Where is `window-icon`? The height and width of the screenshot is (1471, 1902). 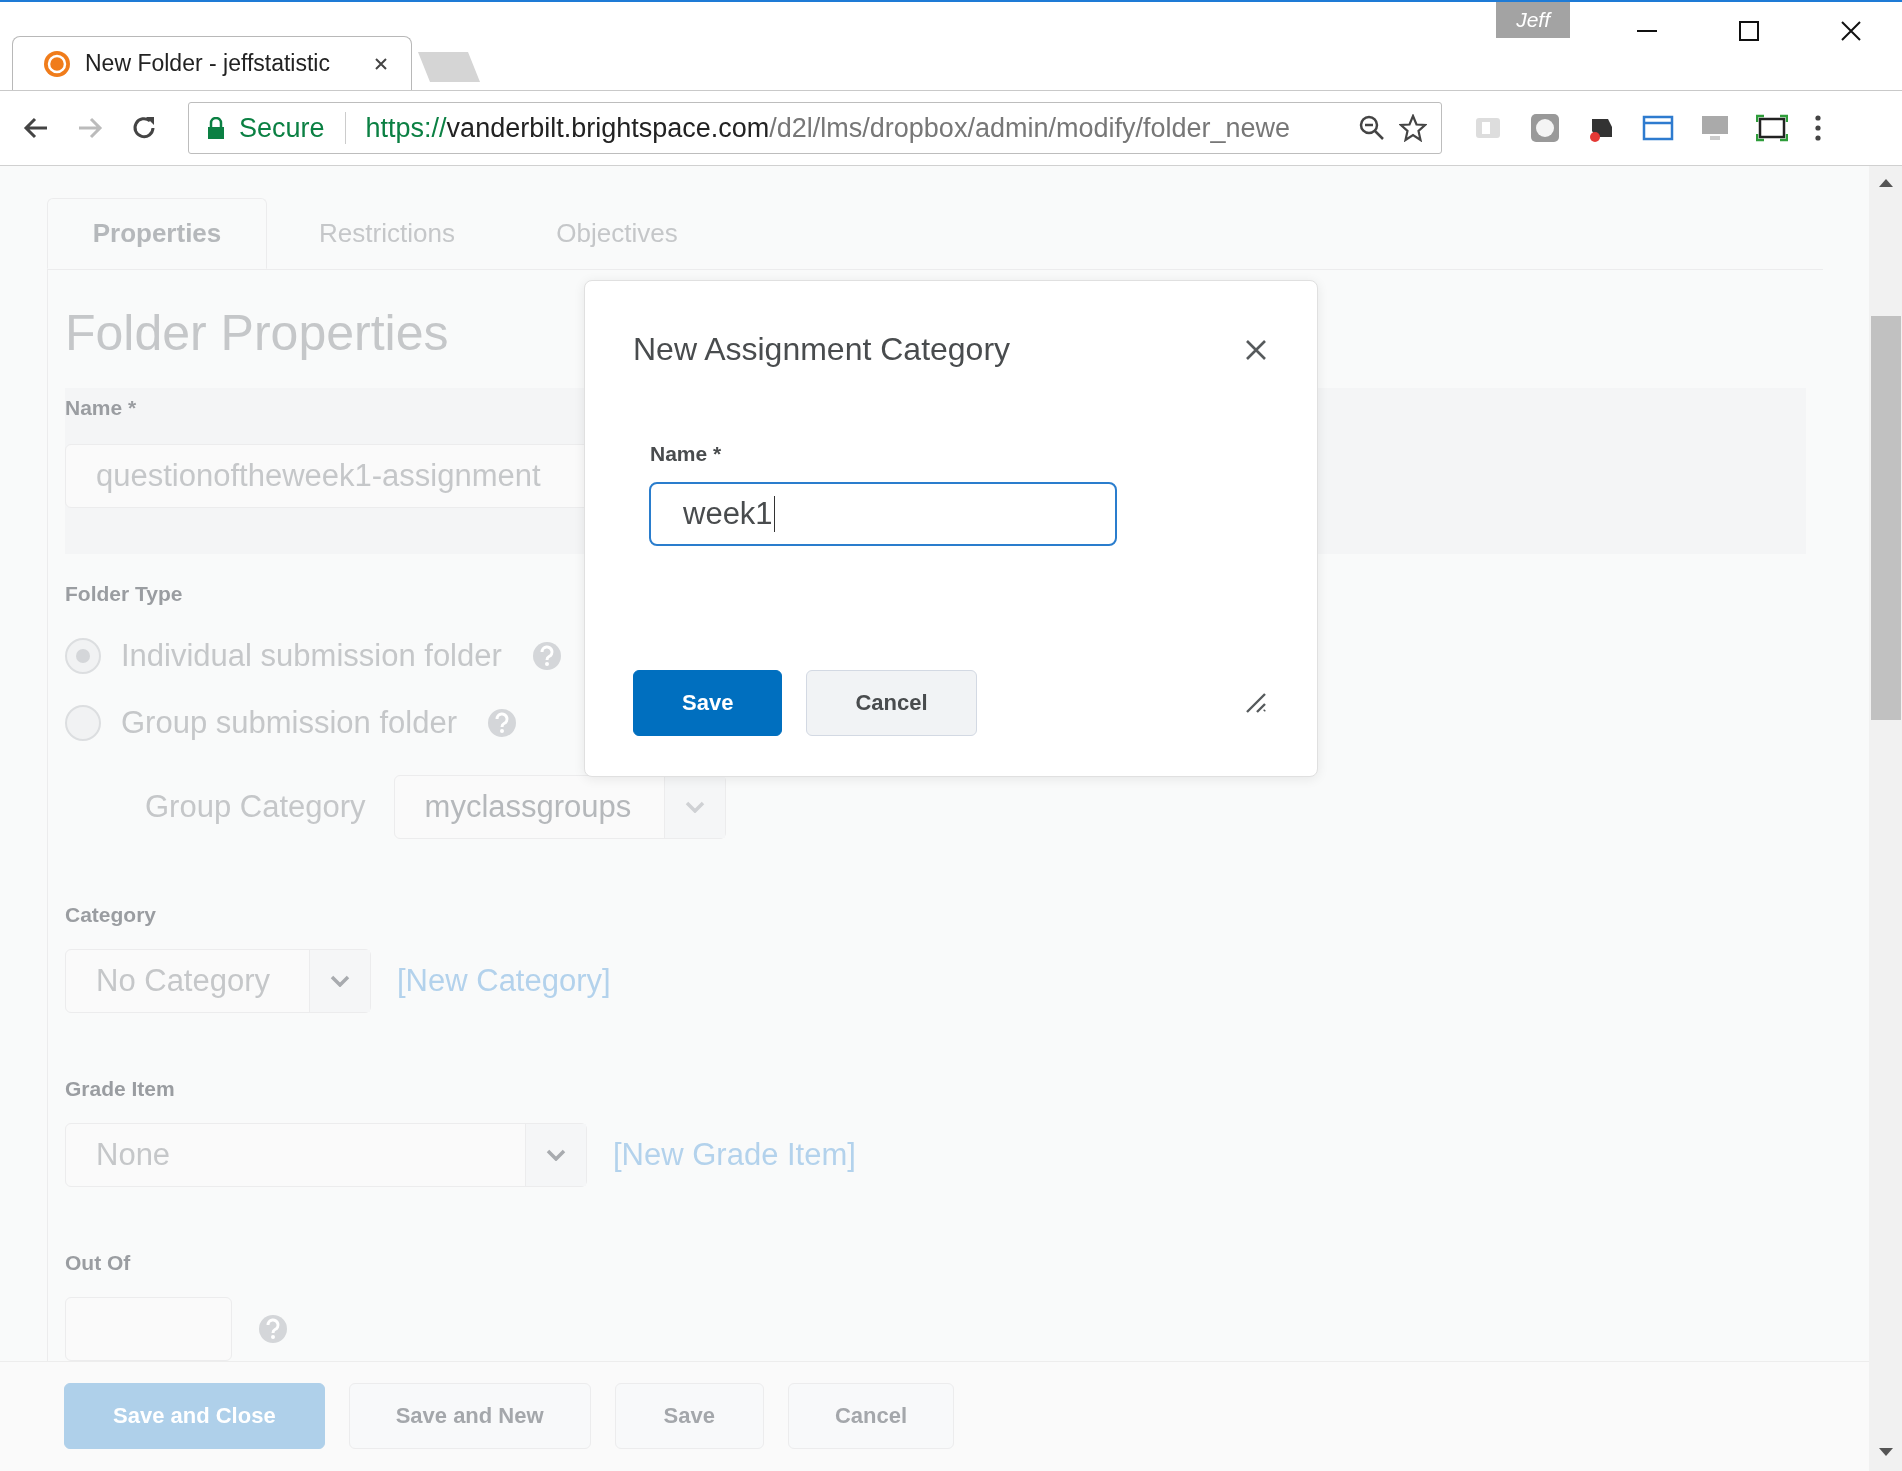 window-icon is located at coordinates (1658, 128).